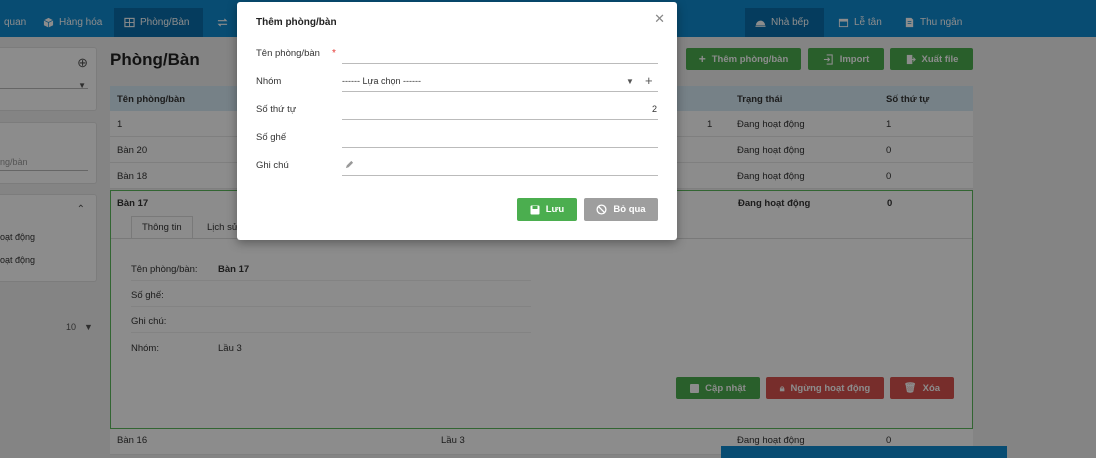 Image resolution: width=1096 pixels, height=458 pixels. I want to click on close-icon: ✕, so click(659, 19).